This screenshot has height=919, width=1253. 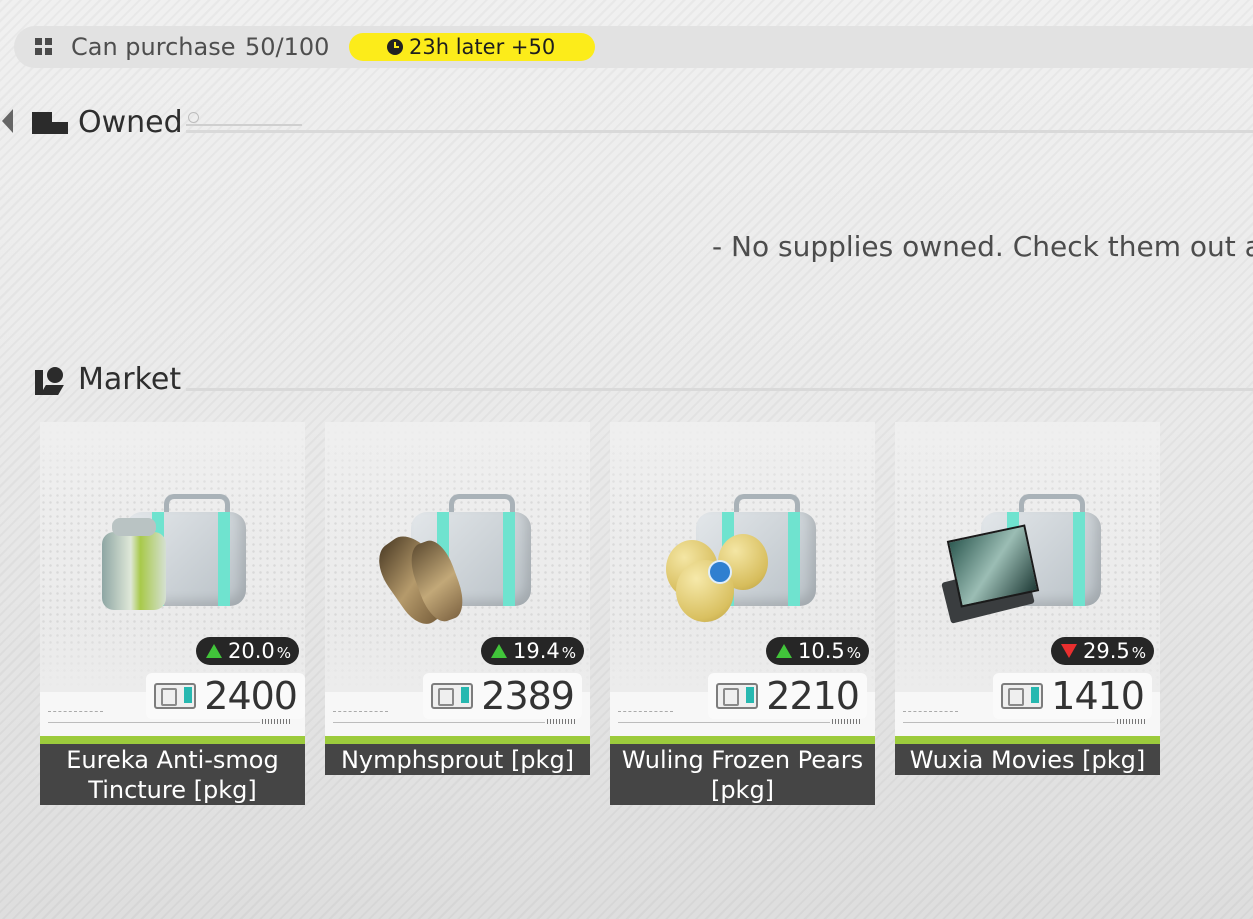 I want to click on clock-icon, so click(x=395, y=47).